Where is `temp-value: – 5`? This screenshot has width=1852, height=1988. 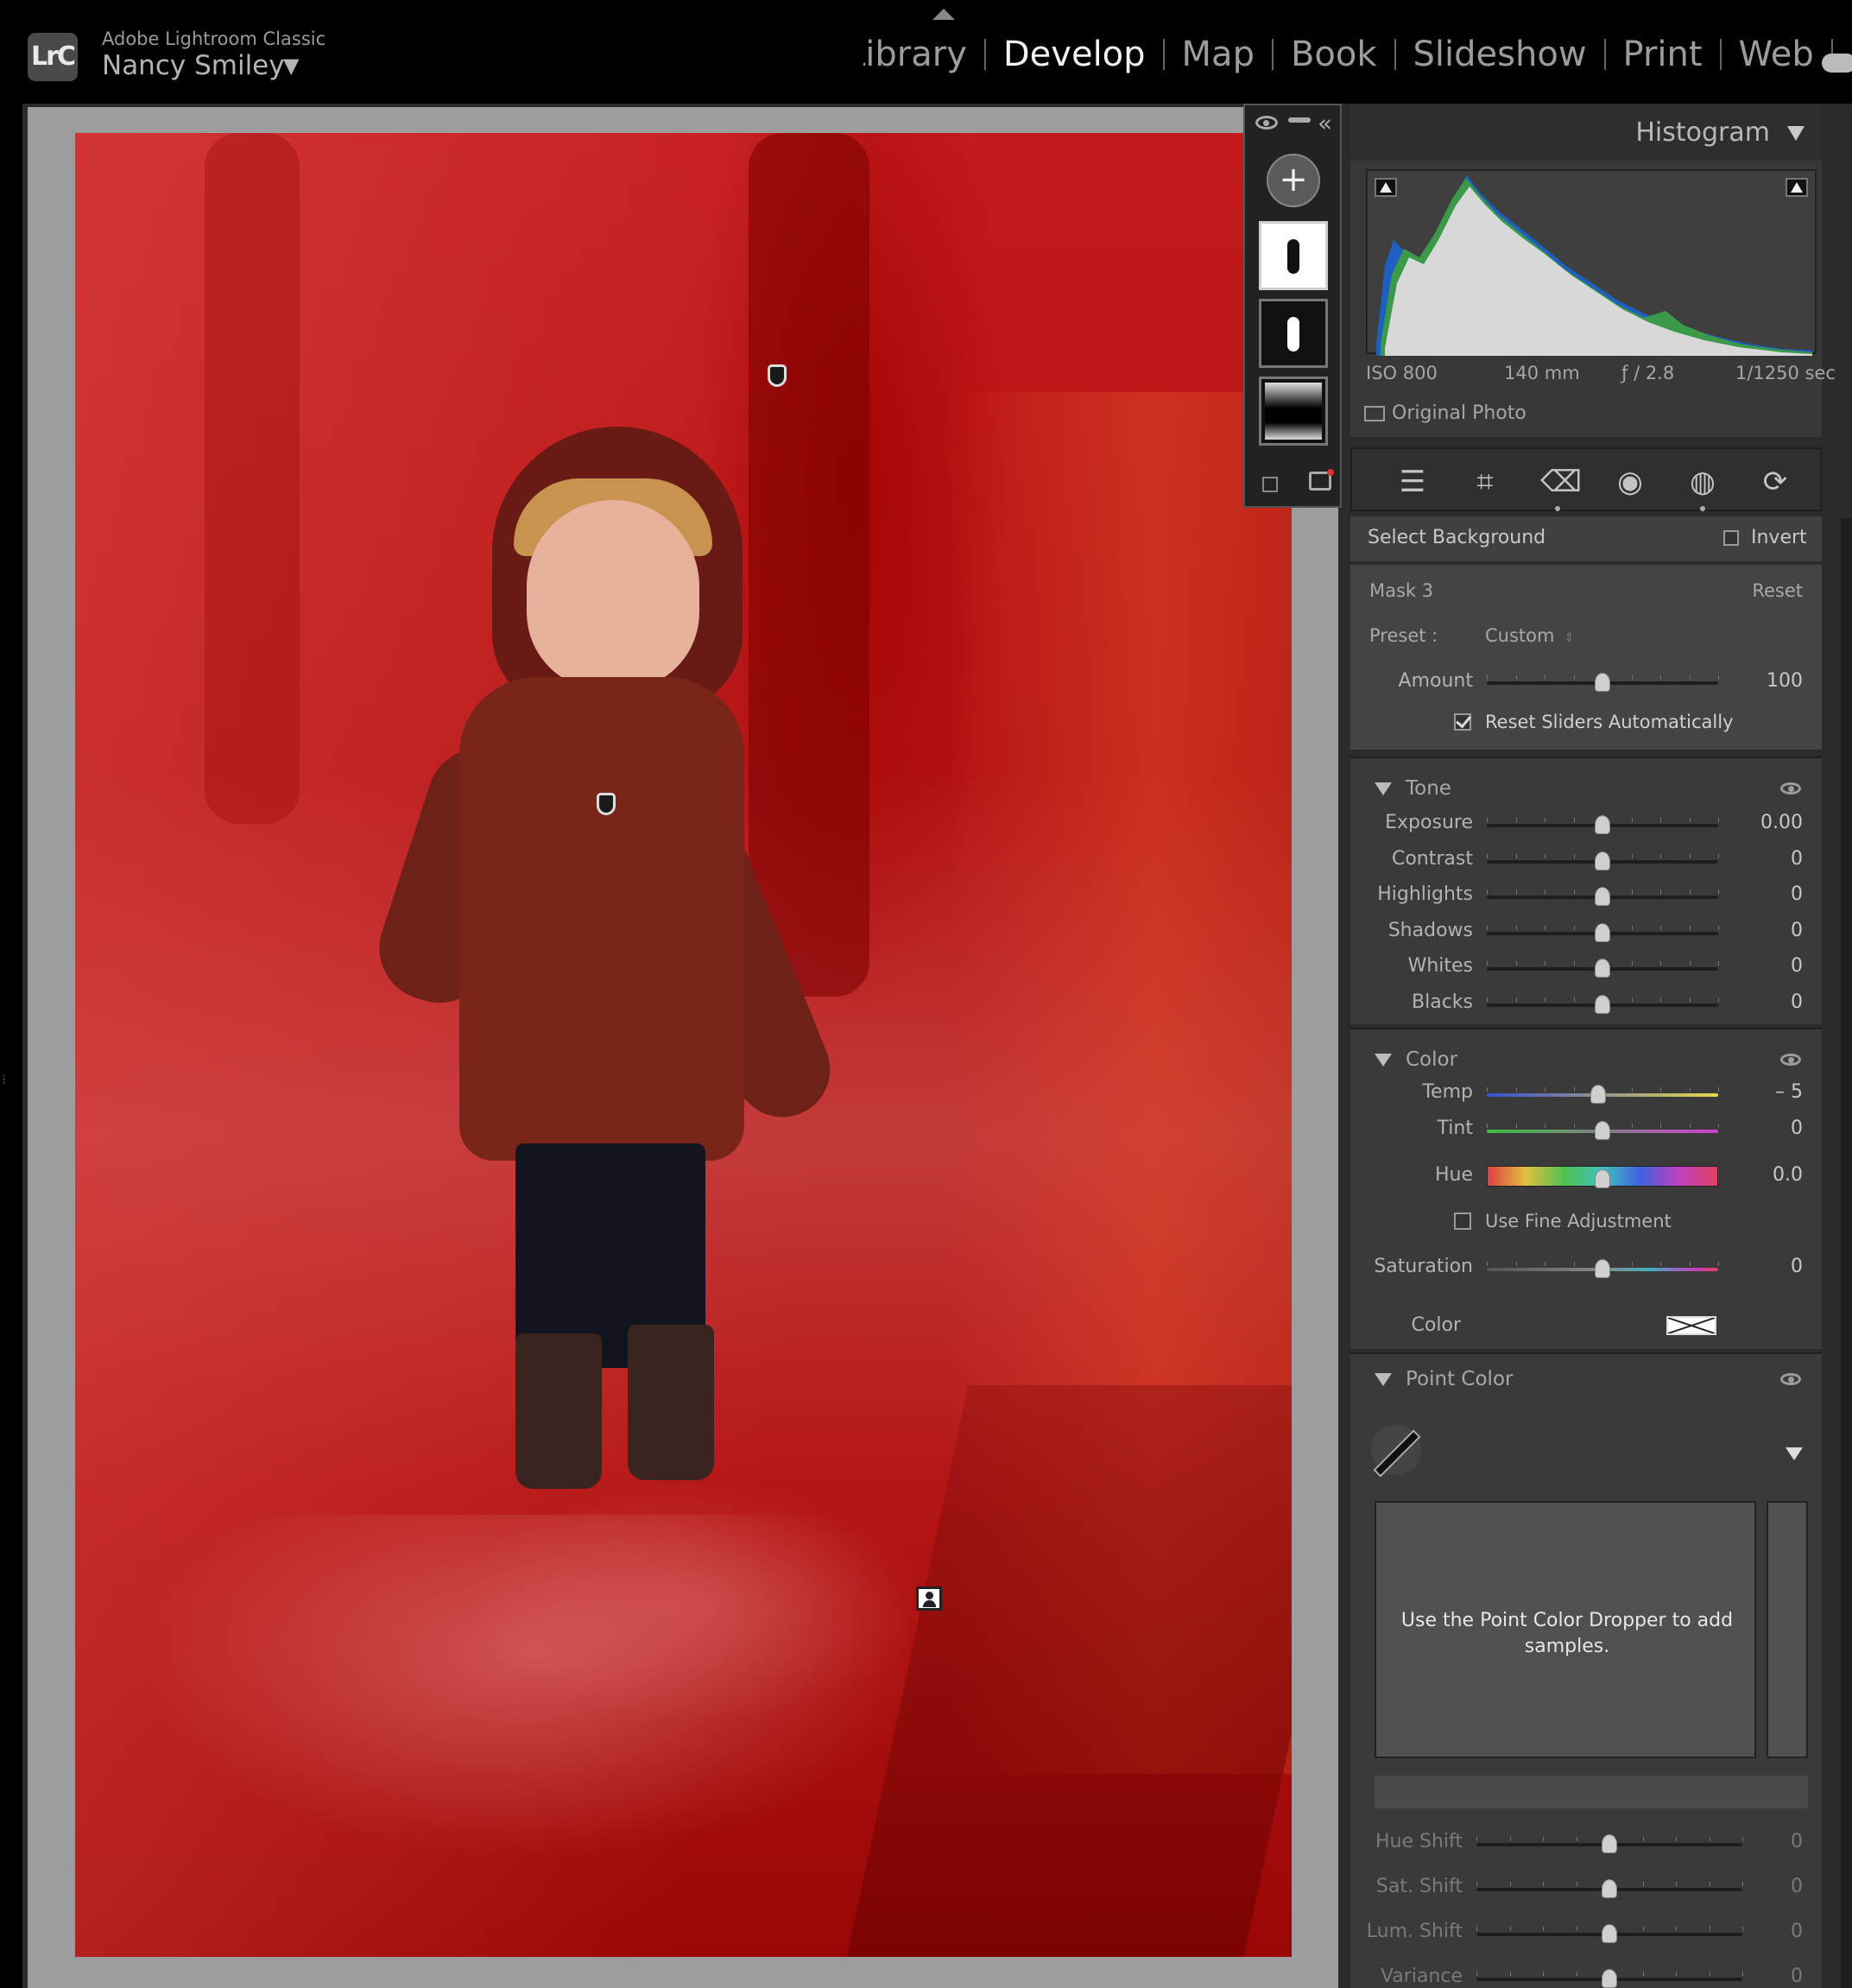 temp-value: – 5 is located at coordinates (1789, 1092).